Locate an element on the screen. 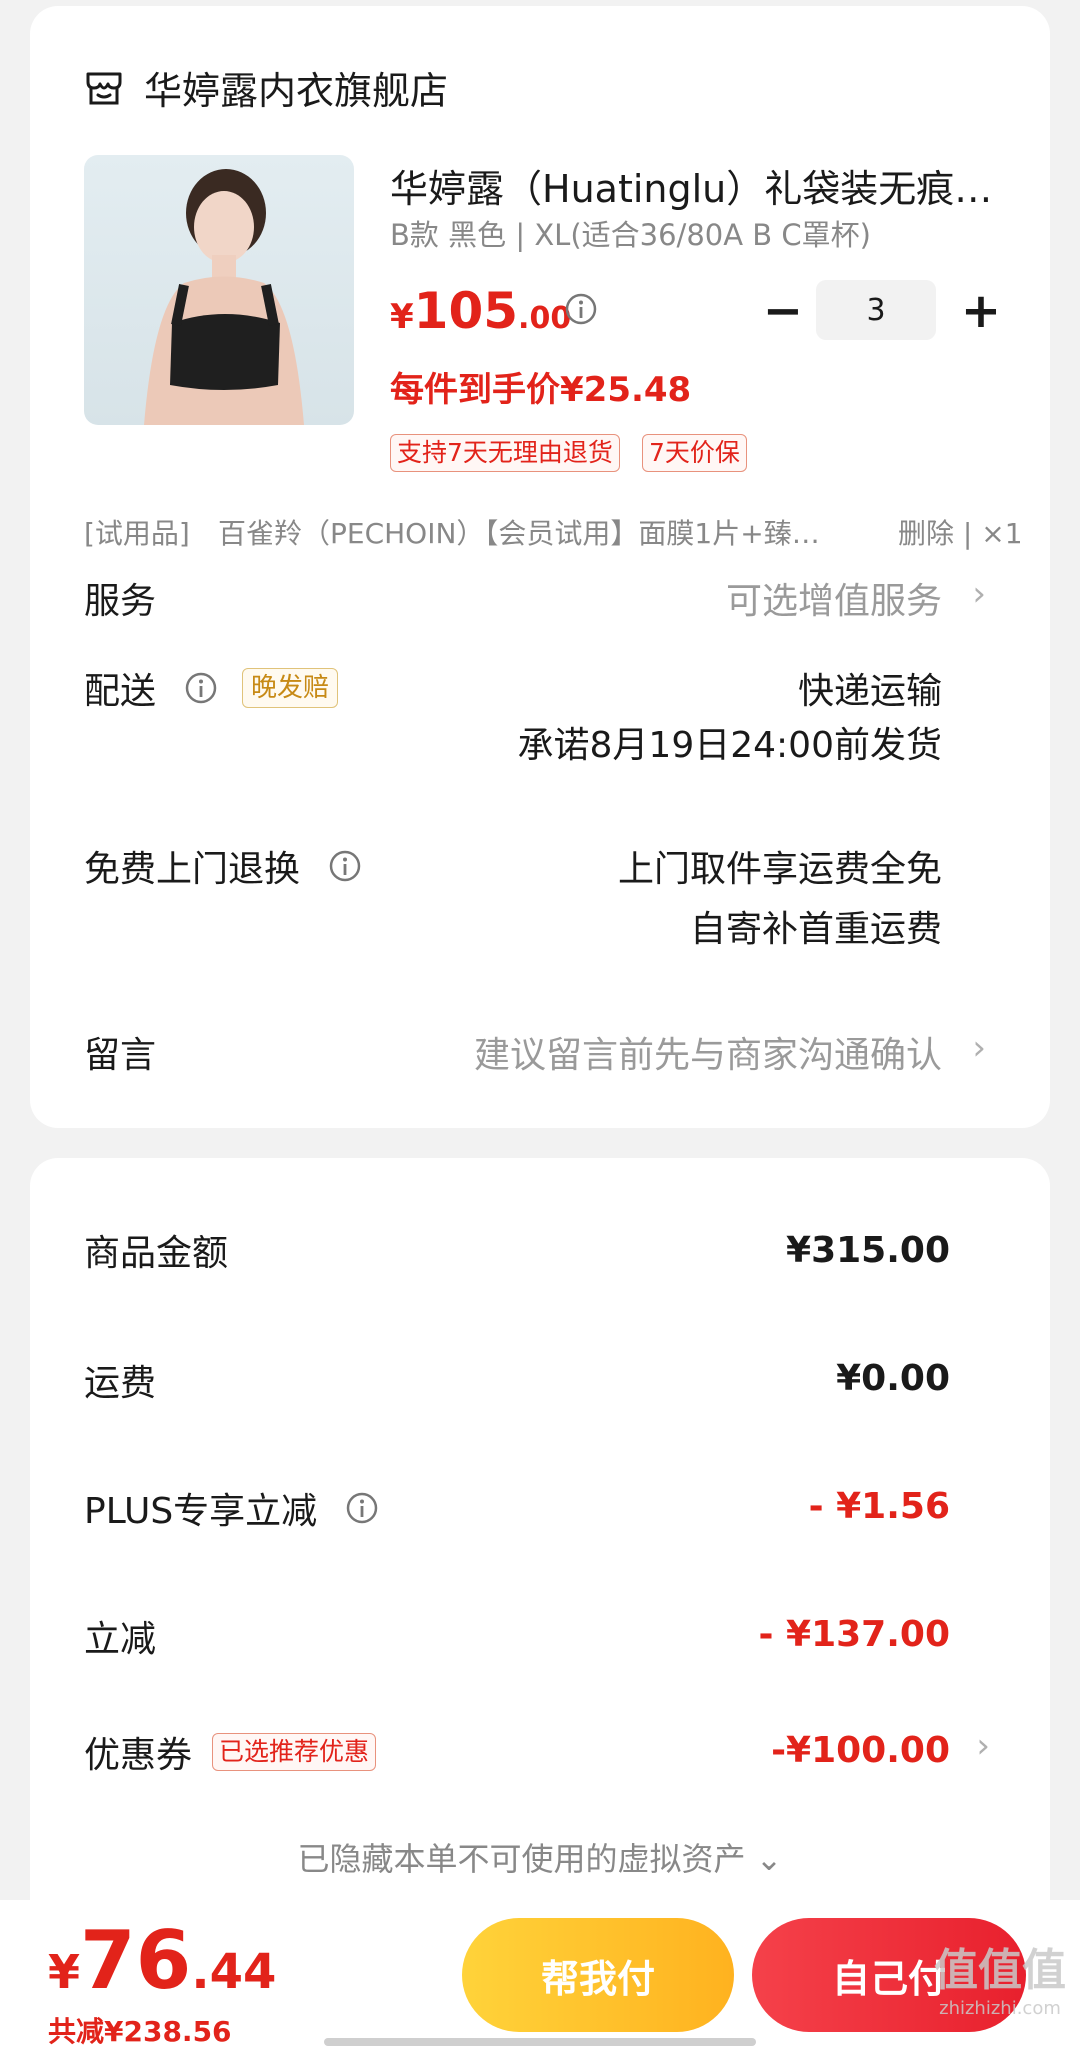 The width and height of the screenshot is (1080, 2050). message-input: 建议留言前先与商家沟通确认 is located at coordinates (708, 1052).